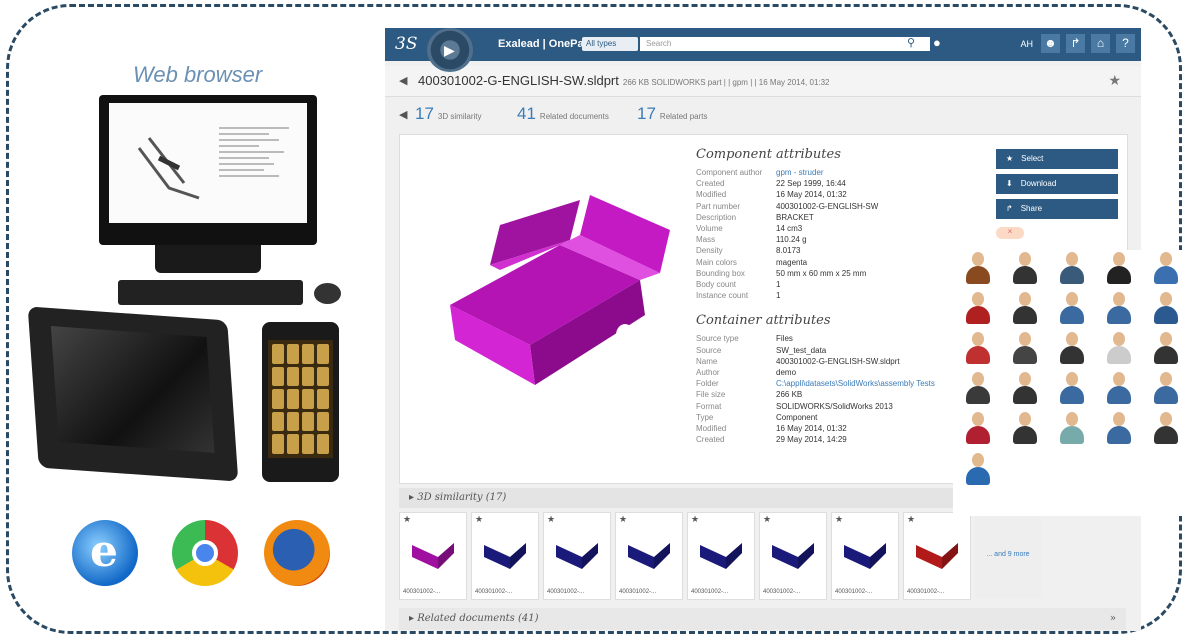 The image size is (1195, 643). I want to click on attribute-key: Instance count, so click(722, 296).